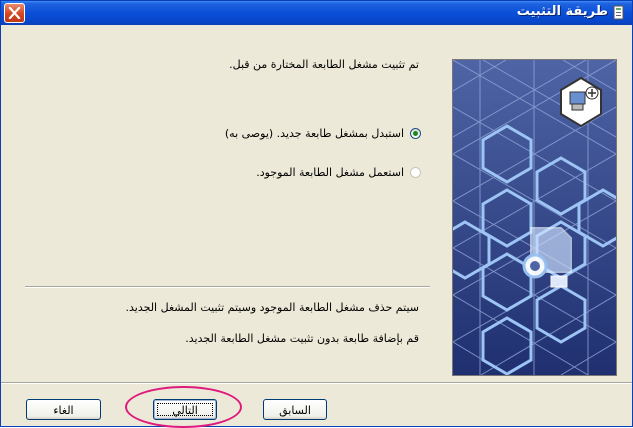  I want to click on radio-button-checked, so click(415, 133).